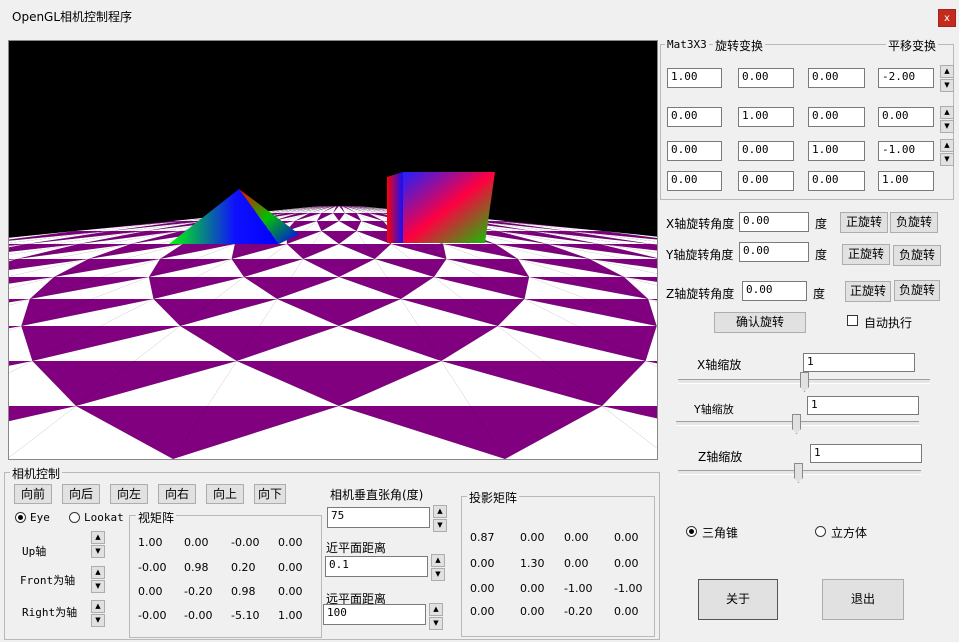 This screenshot has height=642, width=959. What do you see at coordinates (914, 222) in the screenshot?
I see `x-rotate-negative-button: 负旋转` at bounding box center [914, 222].